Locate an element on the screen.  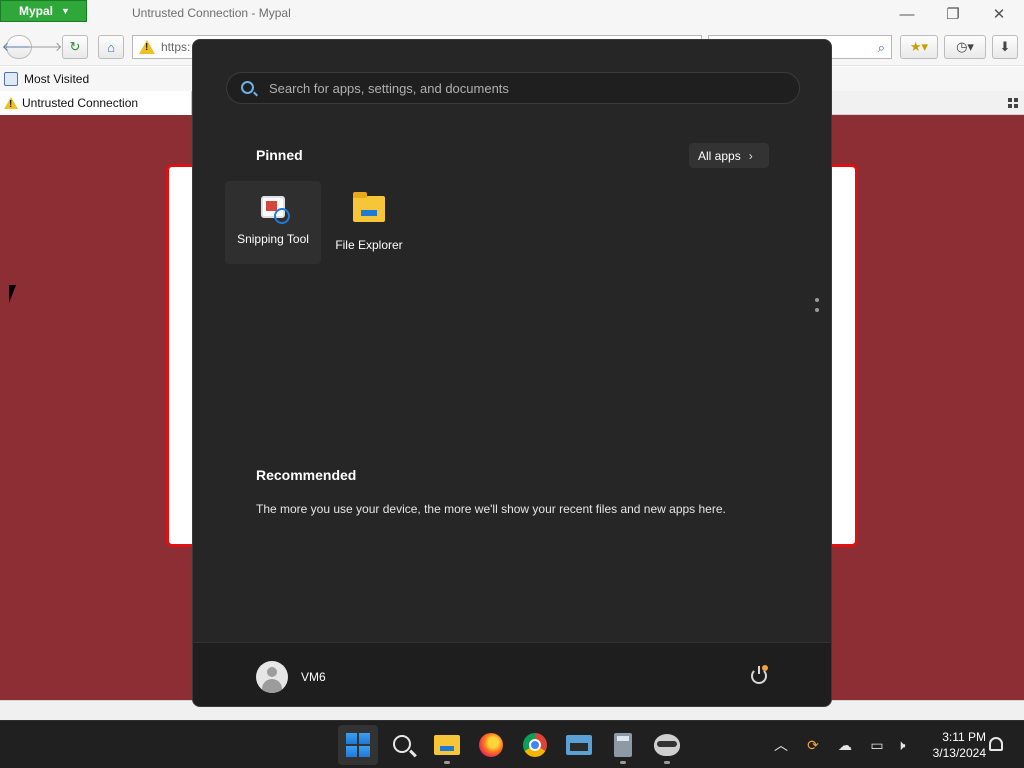
notification-bell-icon is located at coordinates (996, 744).